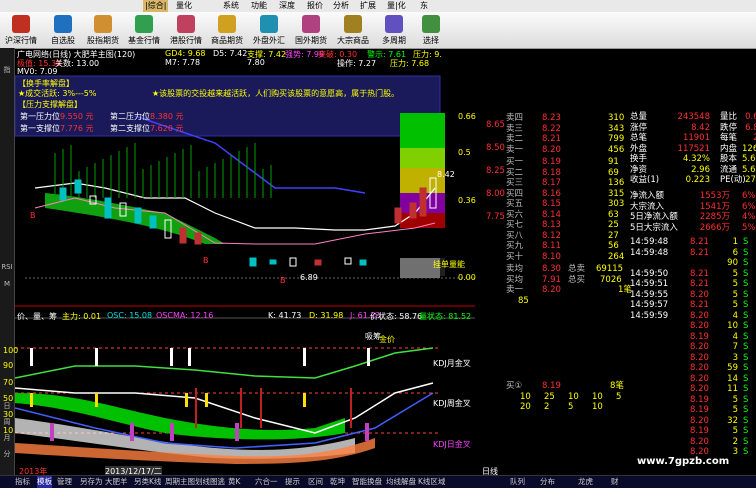 This screenshot has height=488, width=756. What do you see at coordinates (116, 482) in the screenshot?
I see `bottom-tab-4: 大肥羊` at bounding box center [116, 482].